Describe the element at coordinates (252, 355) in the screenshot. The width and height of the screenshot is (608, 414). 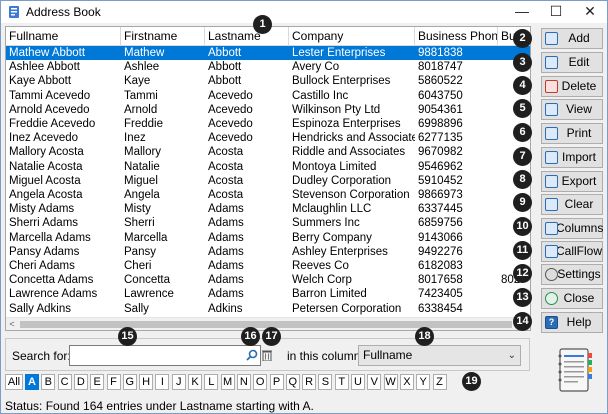
I see `search-icon` at that location.